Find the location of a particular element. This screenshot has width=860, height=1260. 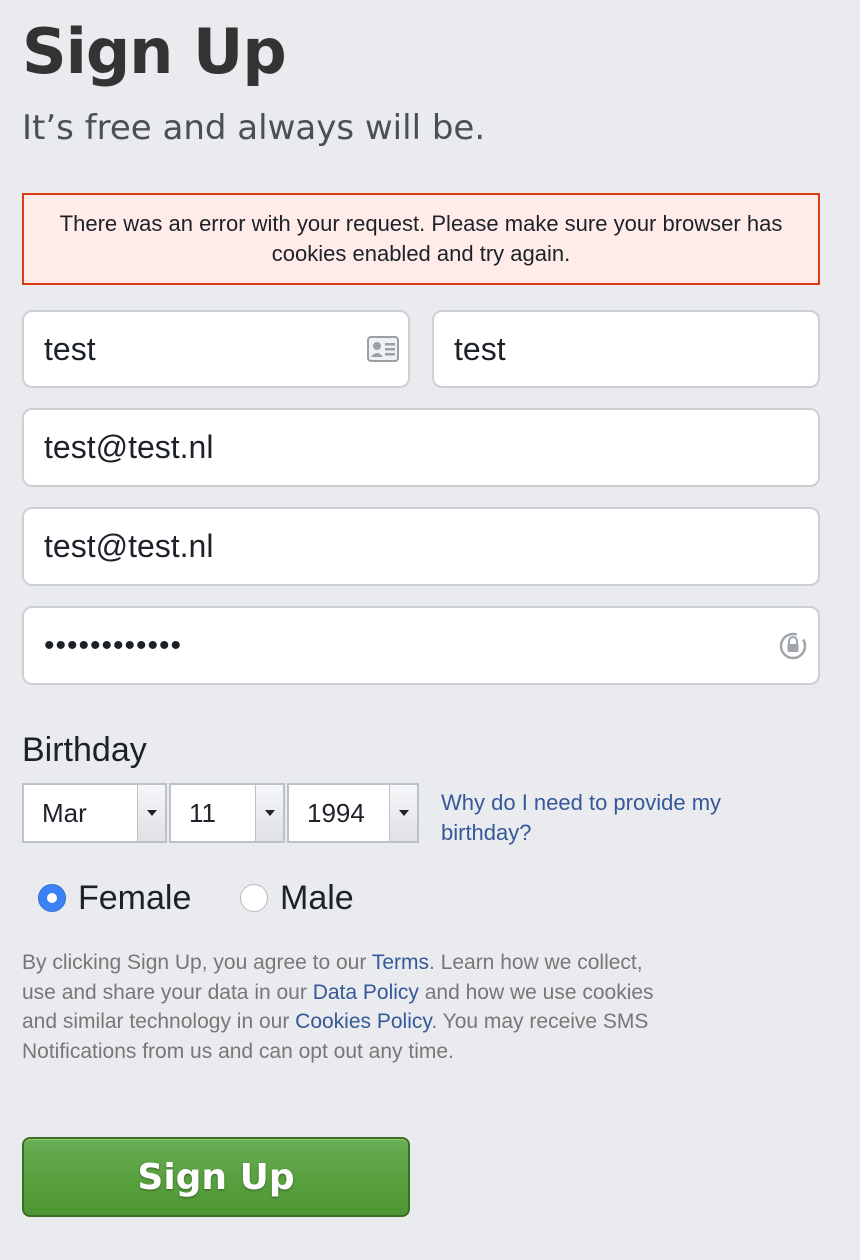

female-radio is located at coordinates (52, 898).